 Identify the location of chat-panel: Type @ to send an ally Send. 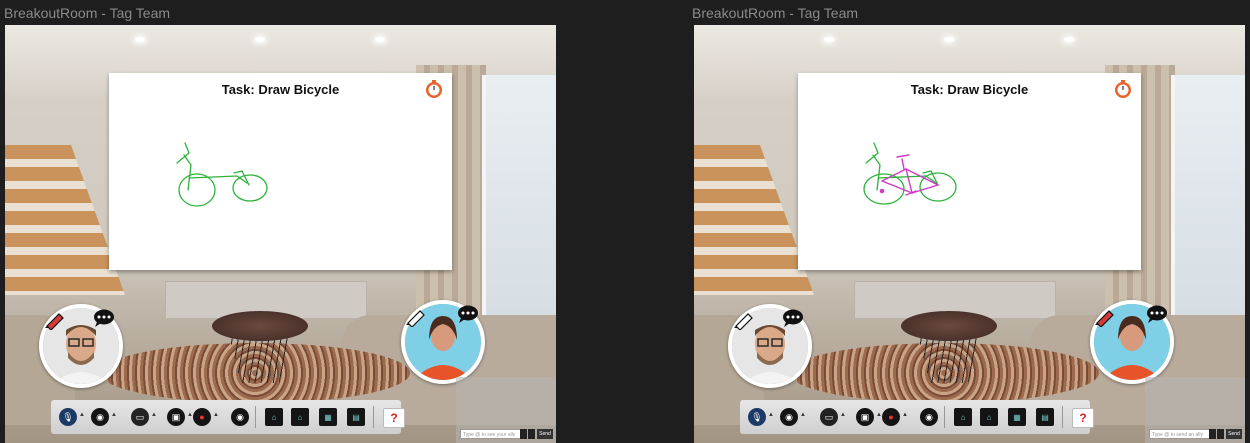
(1195, 410).